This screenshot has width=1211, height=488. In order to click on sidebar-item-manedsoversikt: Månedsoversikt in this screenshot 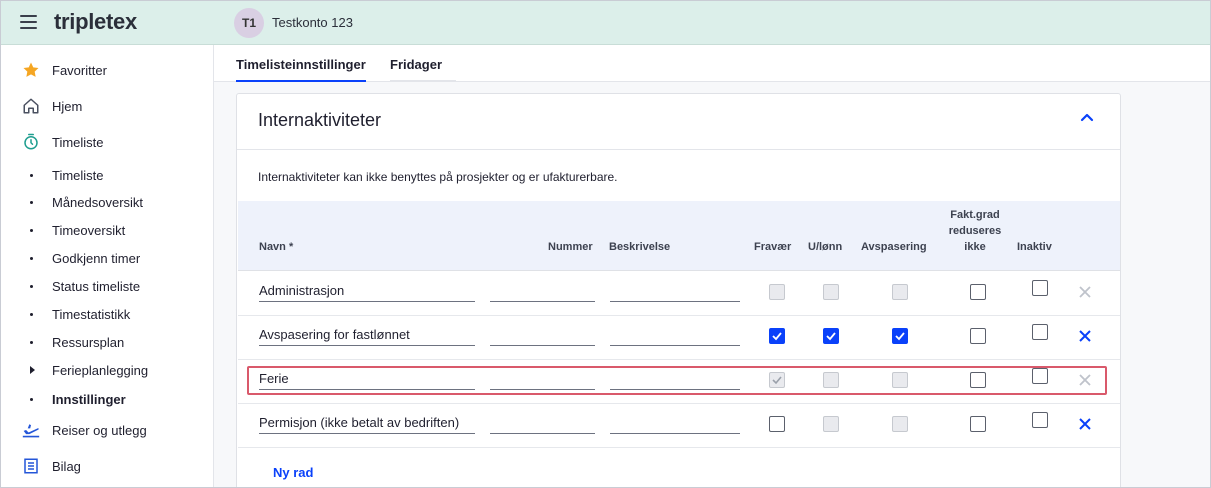, I will do `click(107, 202)`.